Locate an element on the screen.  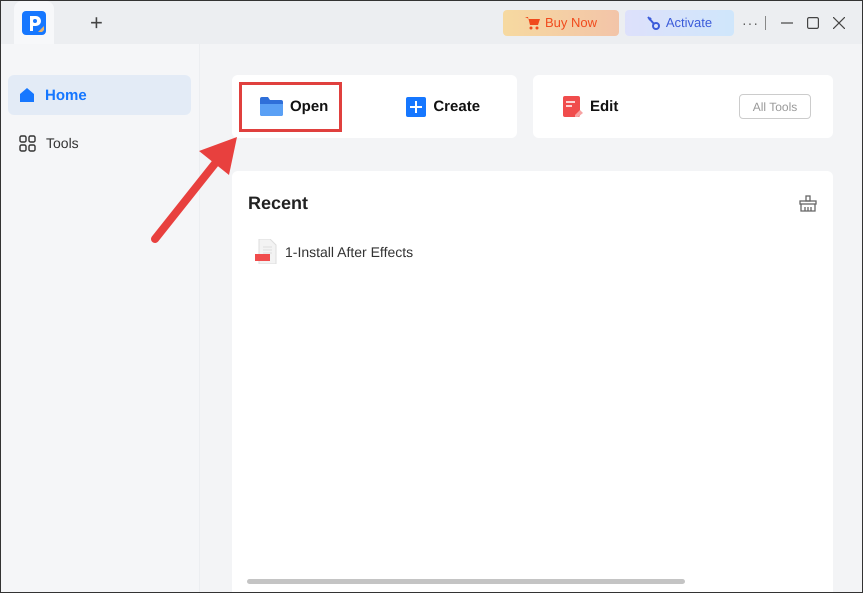
app-tab is located at coordinates (34, 22).